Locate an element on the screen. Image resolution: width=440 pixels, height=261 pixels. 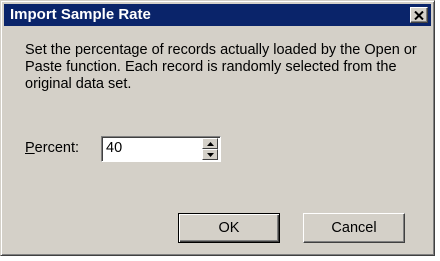
up-arrow-icon is located at coordinates (210, 143).